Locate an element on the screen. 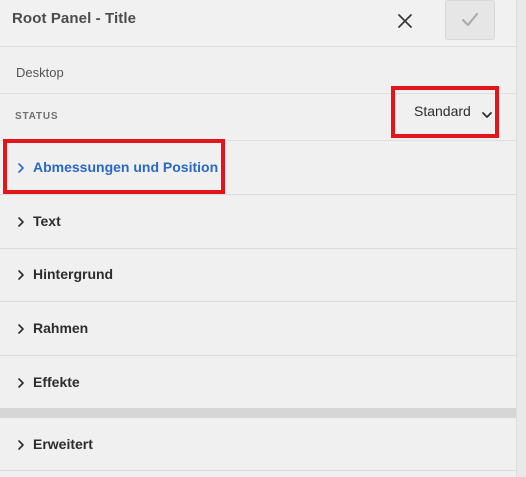  device-label: Desktop is located at coordinates (40, 72).